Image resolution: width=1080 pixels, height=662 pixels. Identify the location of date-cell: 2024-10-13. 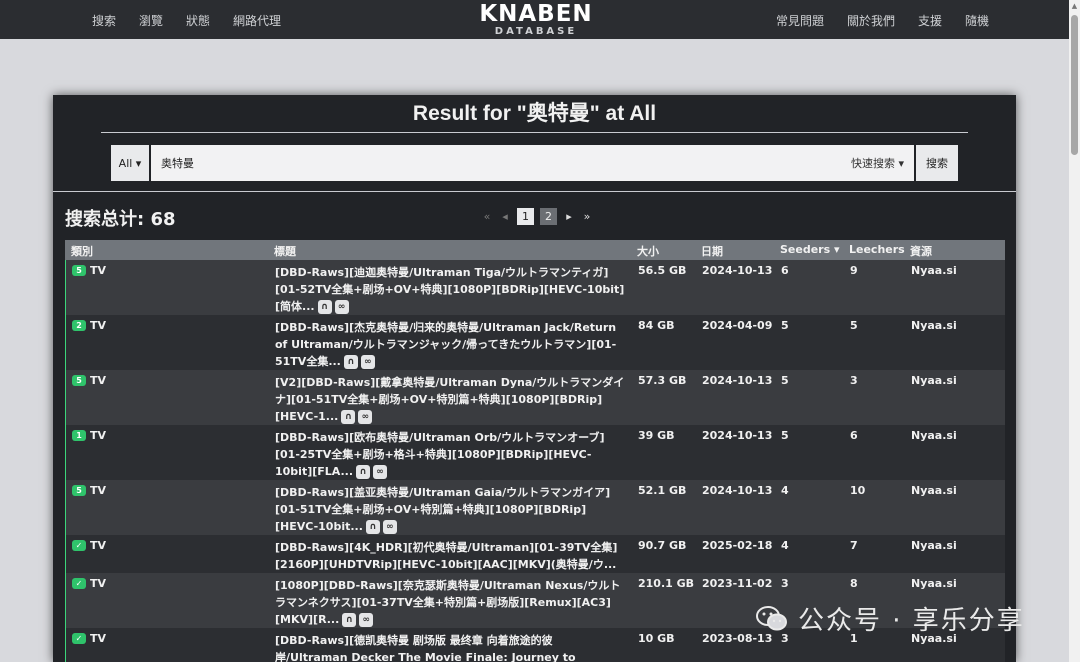
(737, 435).